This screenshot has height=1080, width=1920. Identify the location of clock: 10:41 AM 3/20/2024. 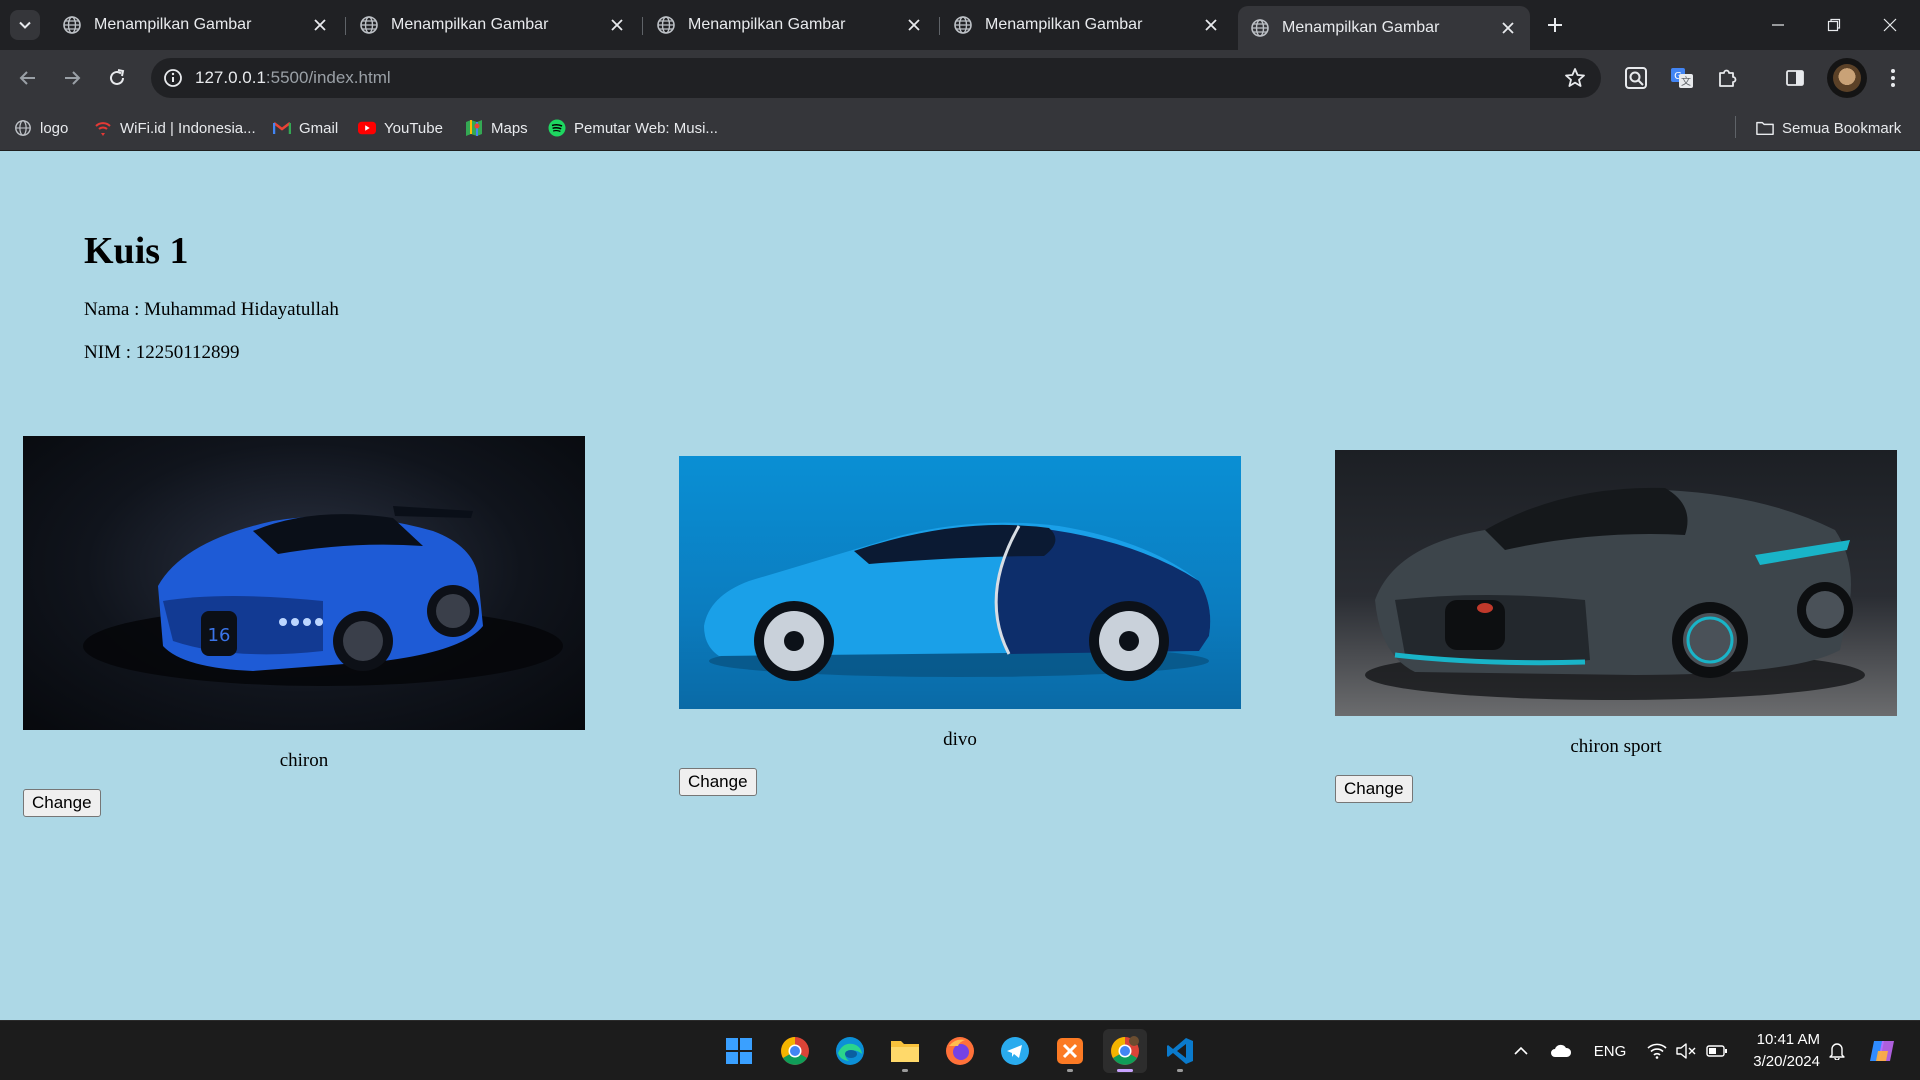
(1779, 1051).